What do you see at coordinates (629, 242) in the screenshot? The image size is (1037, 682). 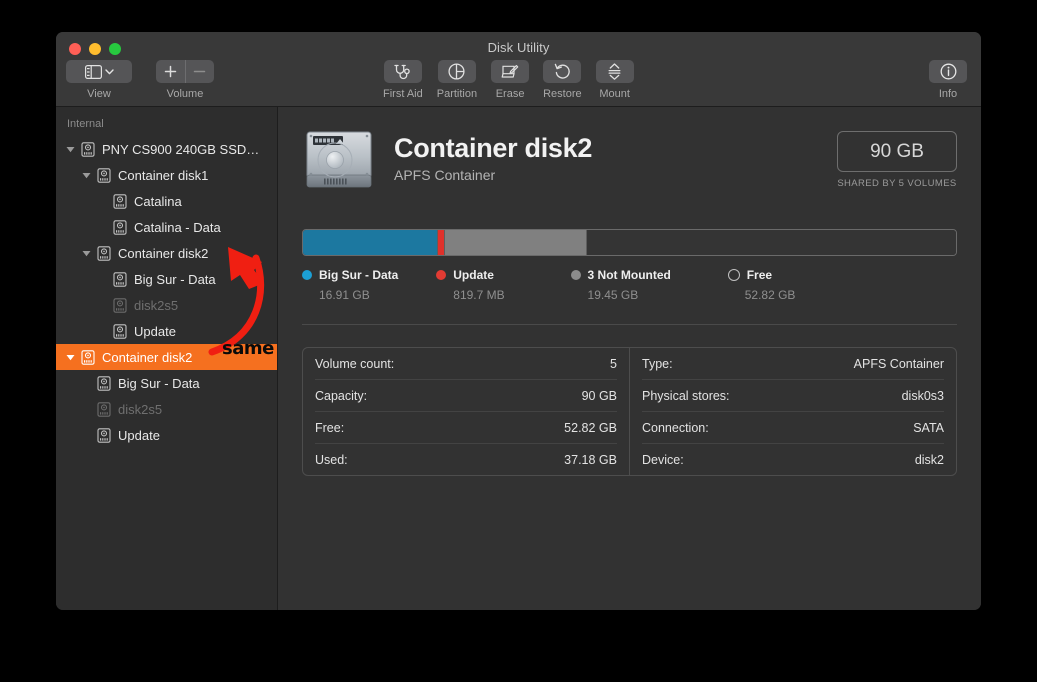 I see `usage-bar` at bounding box center [629, 242].